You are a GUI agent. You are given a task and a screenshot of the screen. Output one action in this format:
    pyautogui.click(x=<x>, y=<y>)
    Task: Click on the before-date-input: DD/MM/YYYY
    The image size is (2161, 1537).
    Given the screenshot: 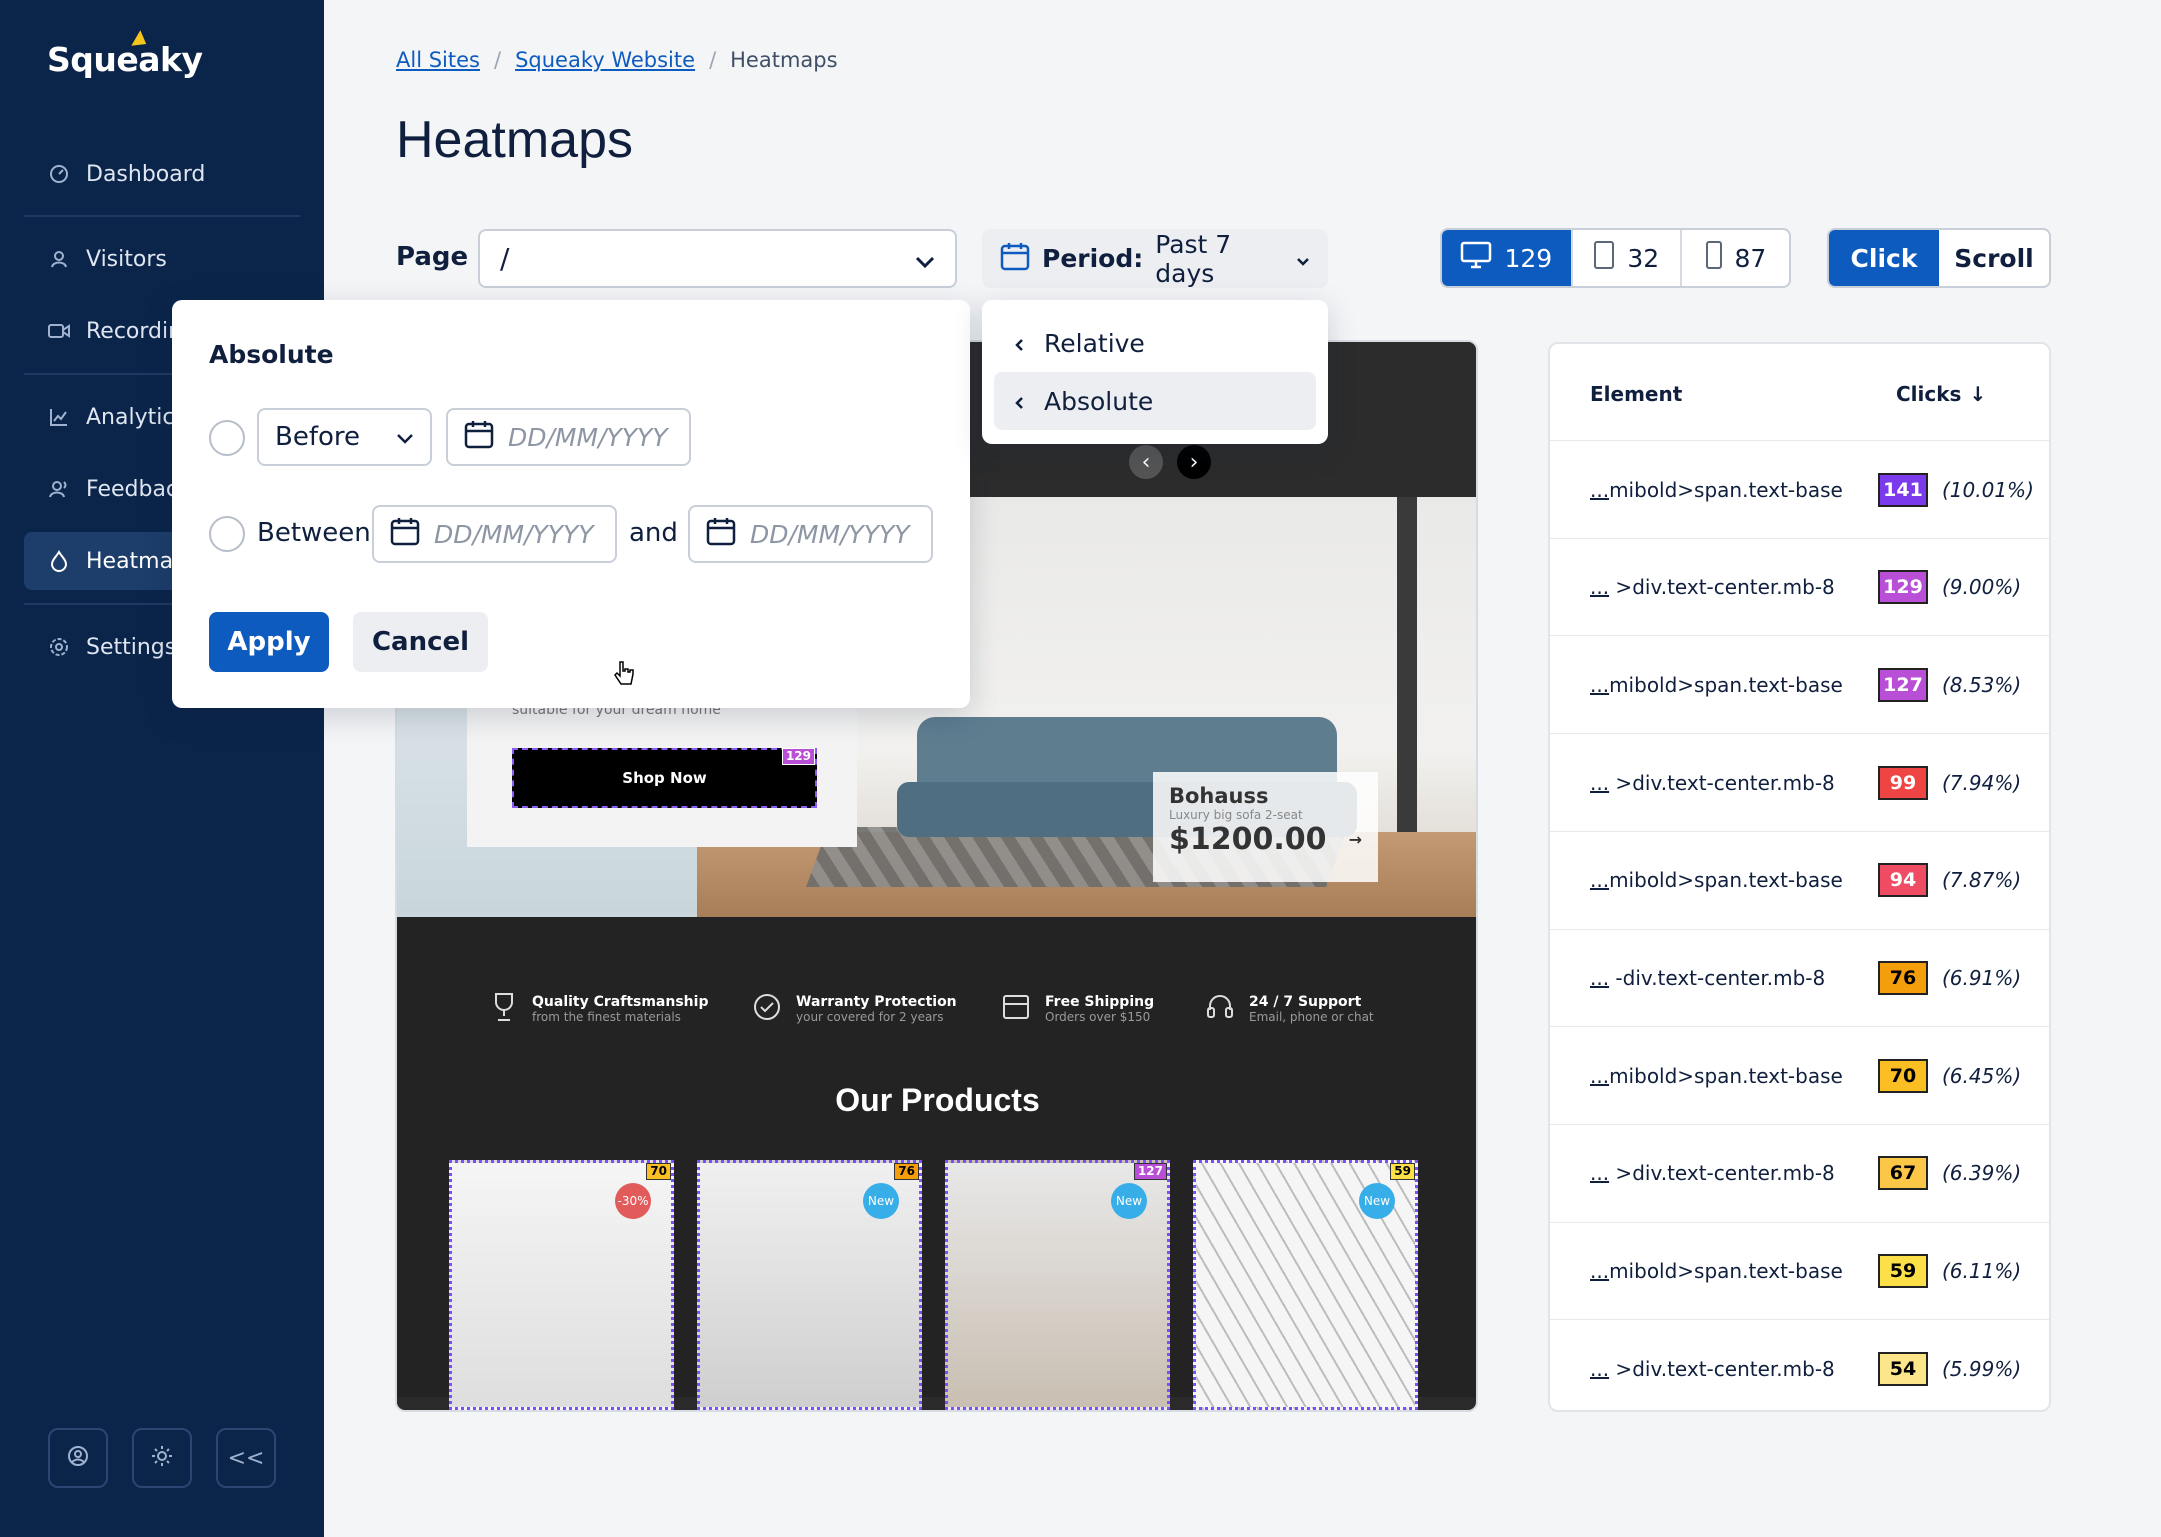 What is the action you would take?
    pyautogui.click(x=568, y=437)
    